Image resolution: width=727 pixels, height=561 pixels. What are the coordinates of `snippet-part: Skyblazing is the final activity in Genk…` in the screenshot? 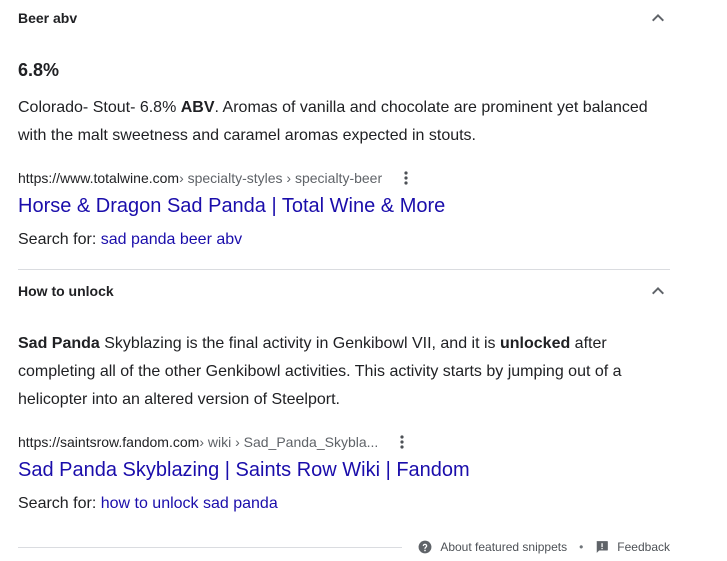 It's located at (299, 343).